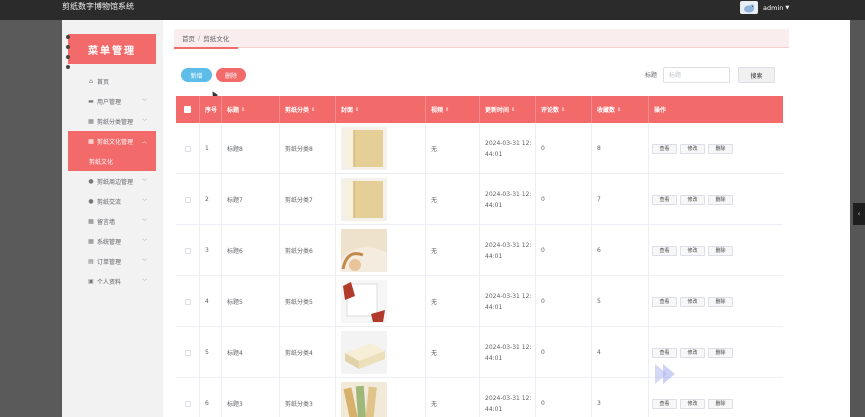  I want to click on cell-title: 标题6, so click(251, 250).